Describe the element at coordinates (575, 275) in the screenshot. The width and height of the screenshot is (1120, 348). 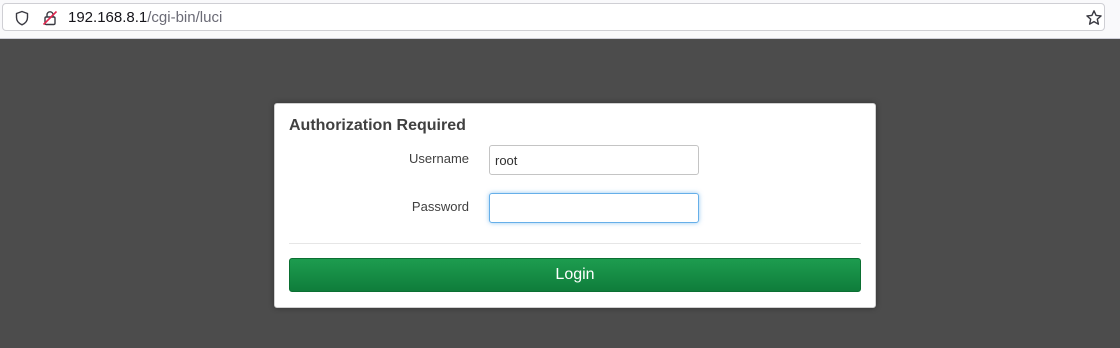
I see `login-button: Login` at that location.